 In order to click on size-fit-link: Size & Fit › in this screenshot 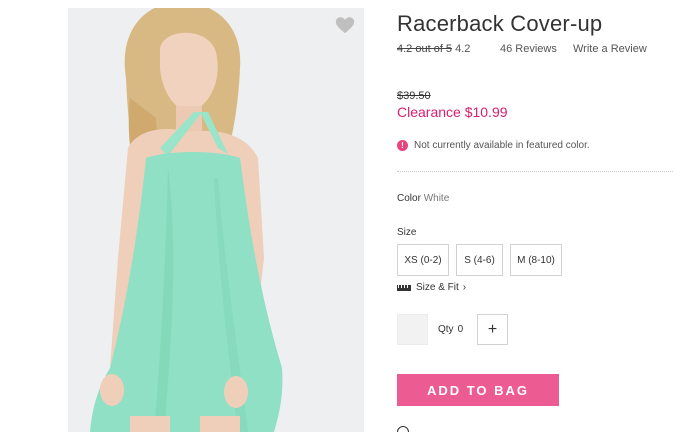, I will do `click(431, 287)`.